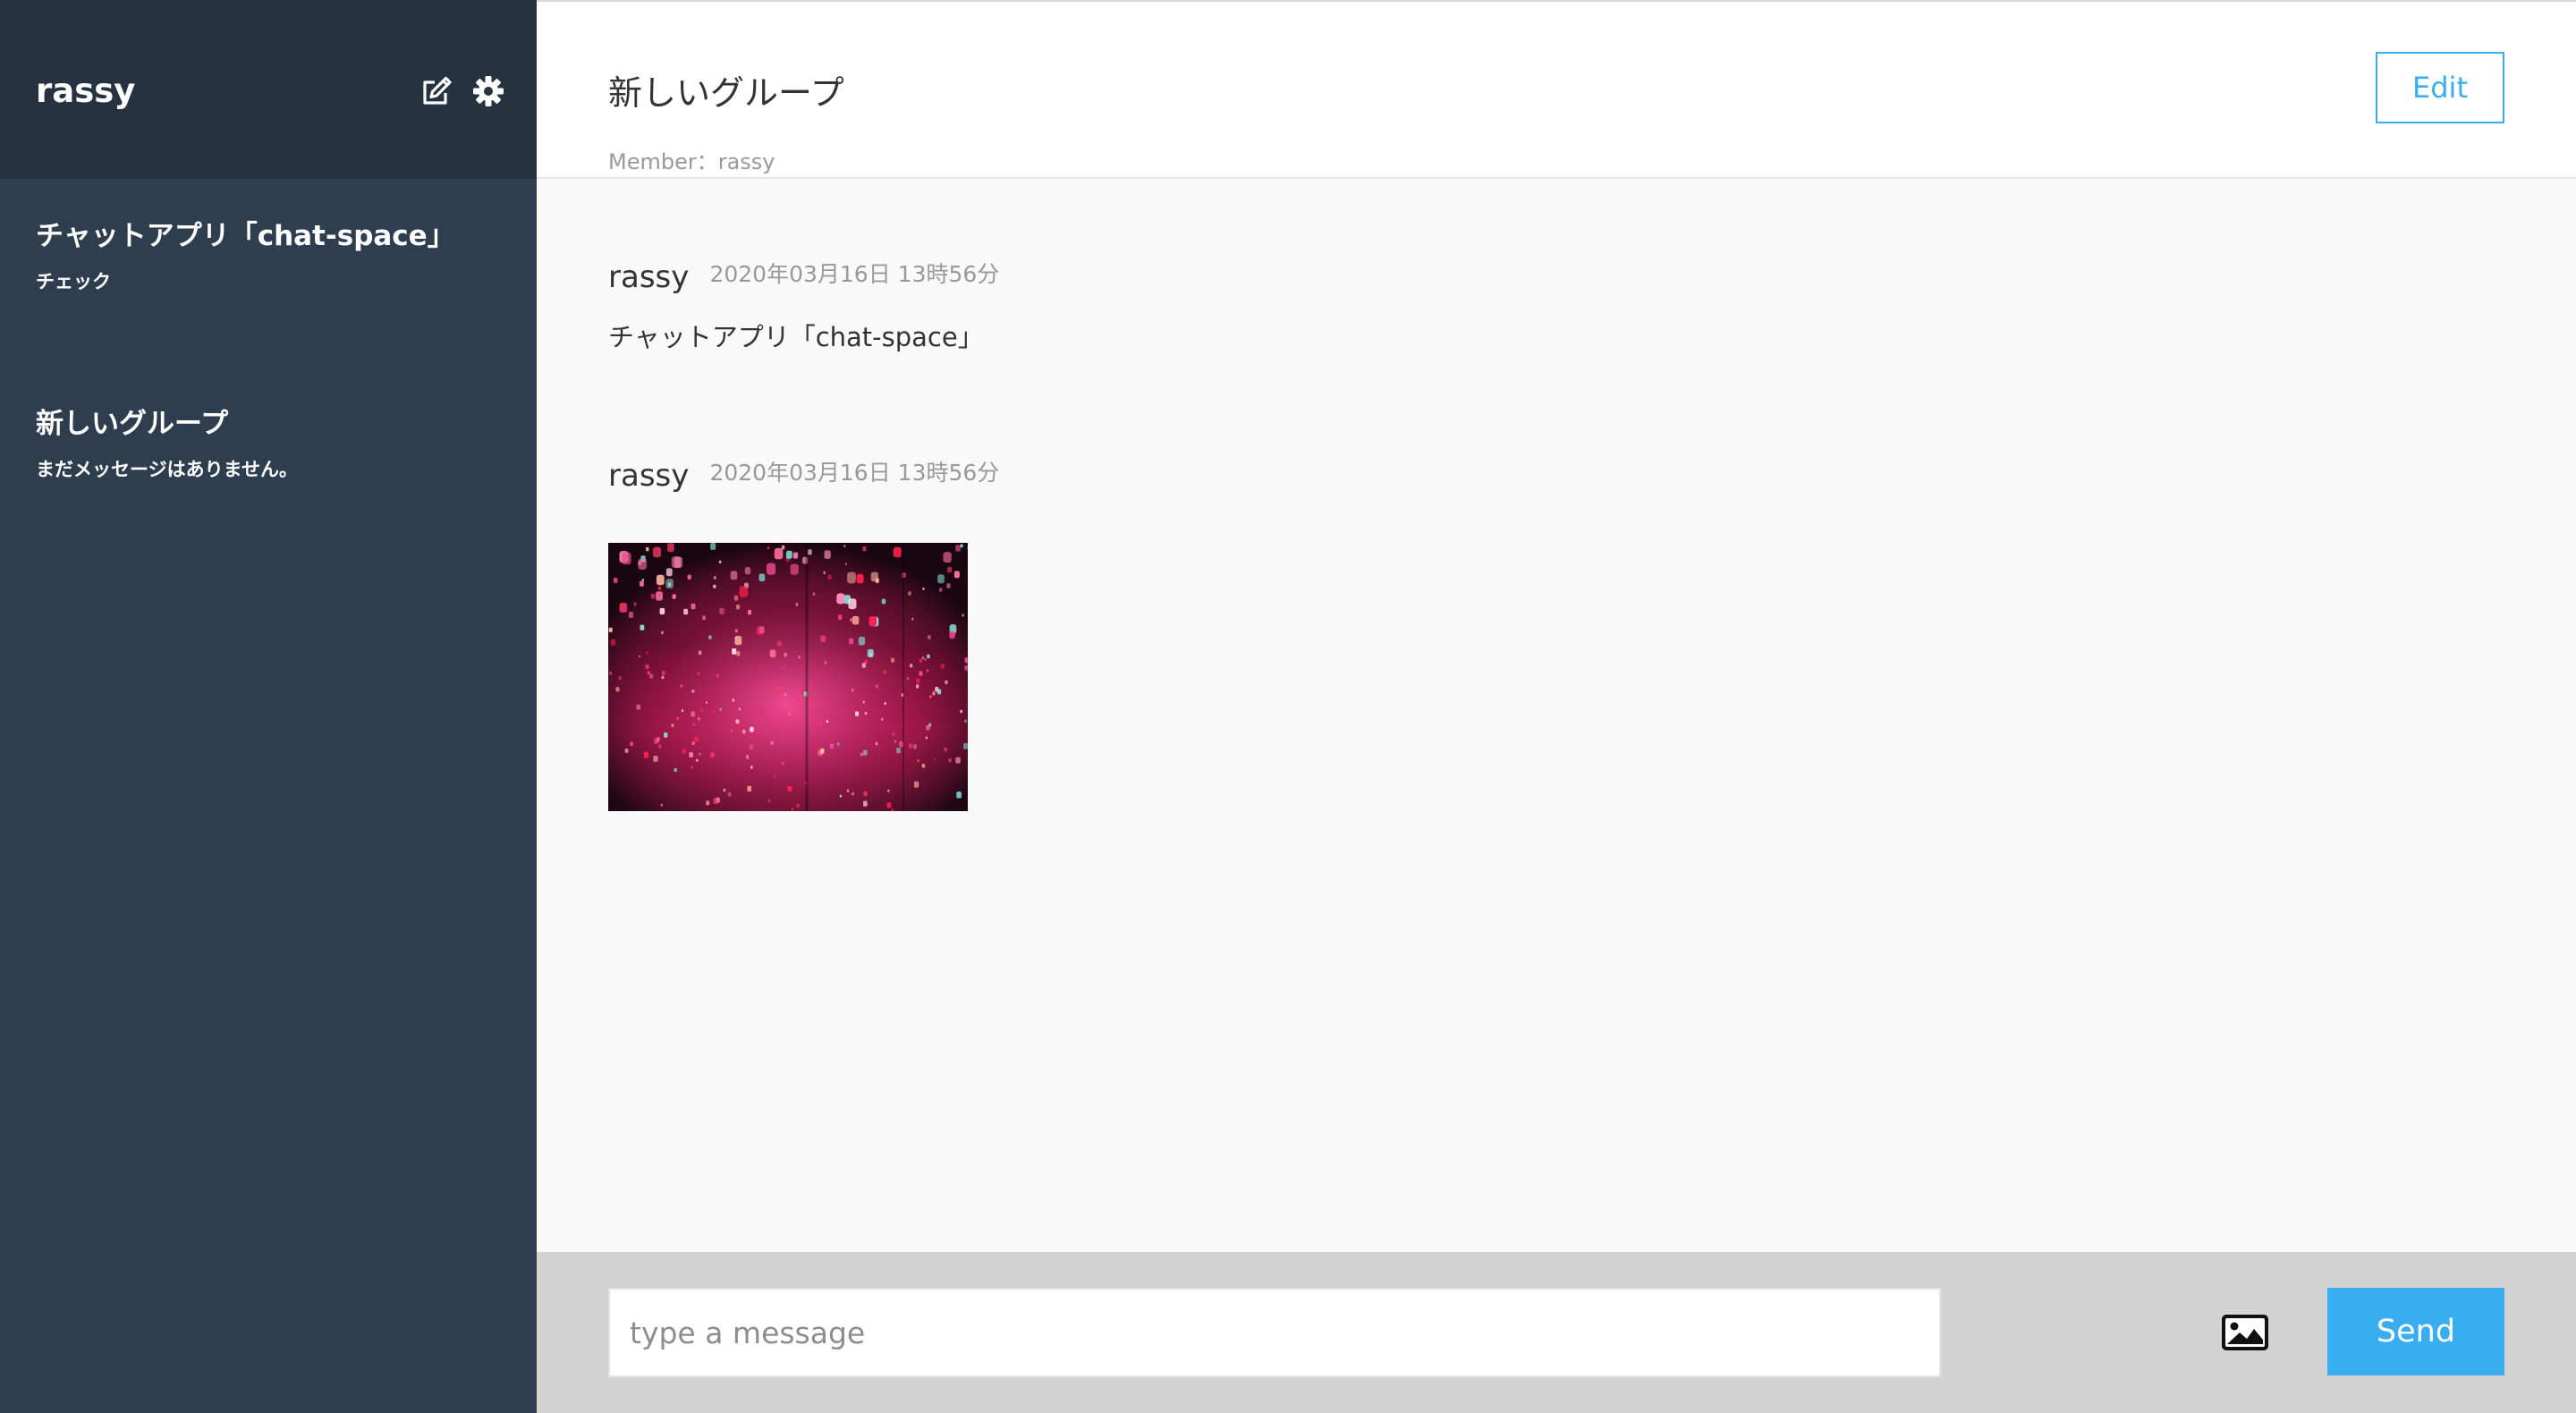  What do you see at coordinates (2440, 87) in the screenshot?
I see `edit-group-button: Edit` at bounding box center [2440, 87].